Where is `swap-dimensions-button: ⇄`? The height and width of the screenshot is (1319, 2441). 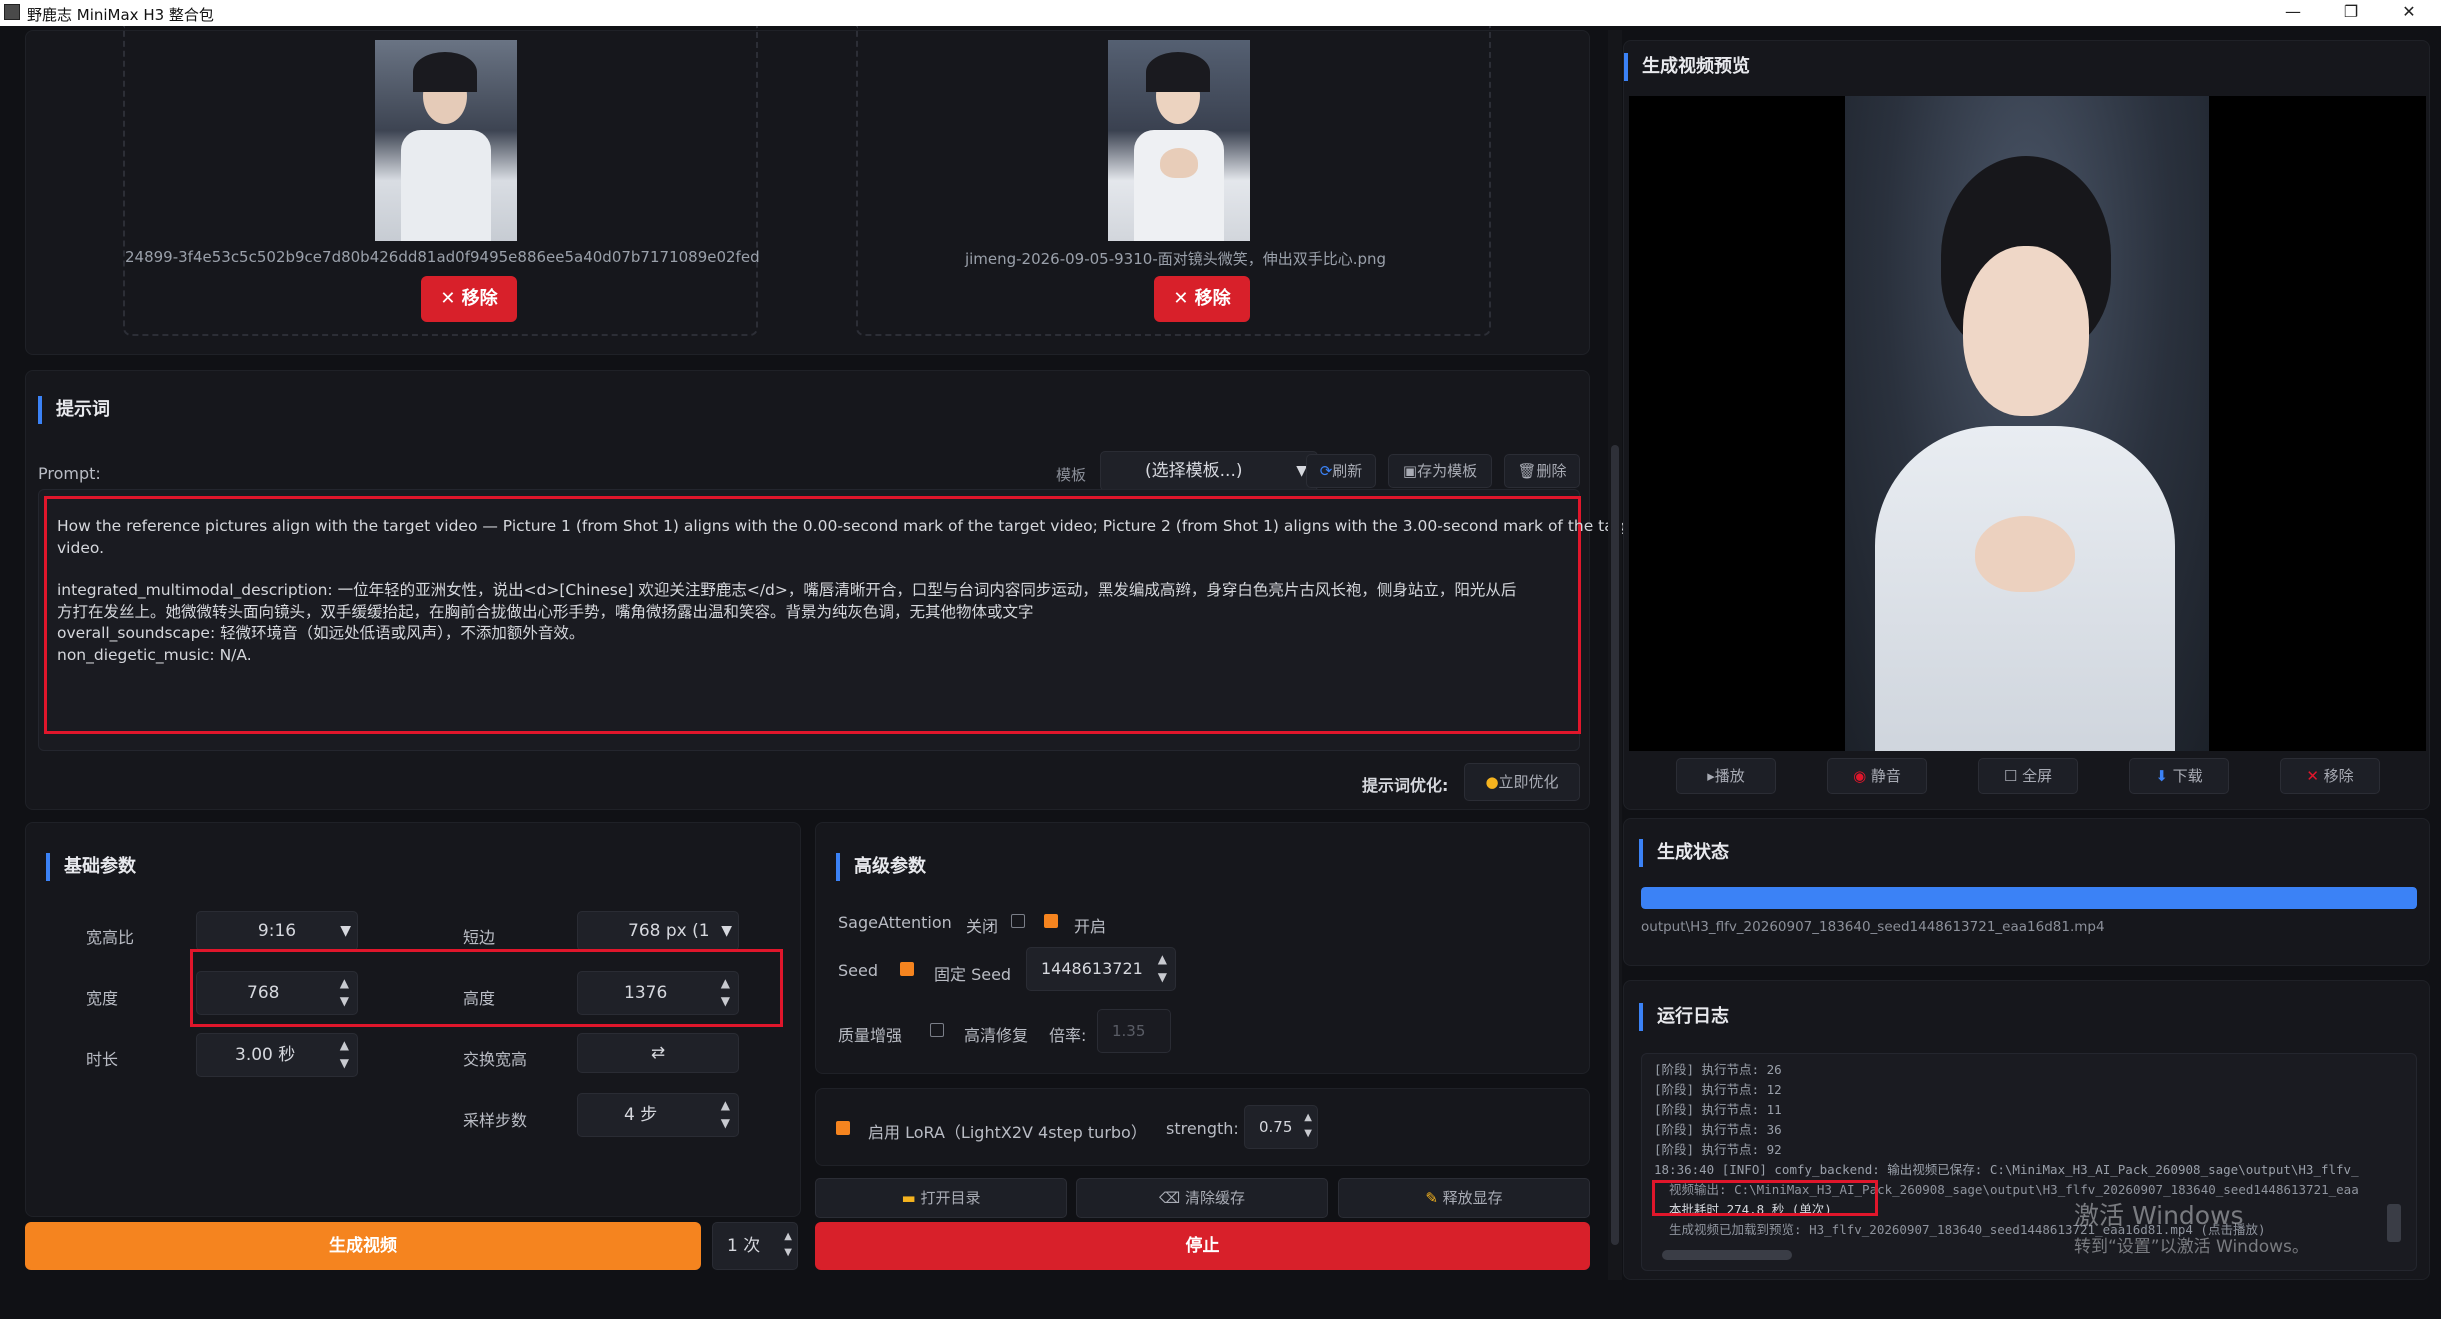 swap-dimensions-button: ⇄ is located at coordinates (658, 1053).